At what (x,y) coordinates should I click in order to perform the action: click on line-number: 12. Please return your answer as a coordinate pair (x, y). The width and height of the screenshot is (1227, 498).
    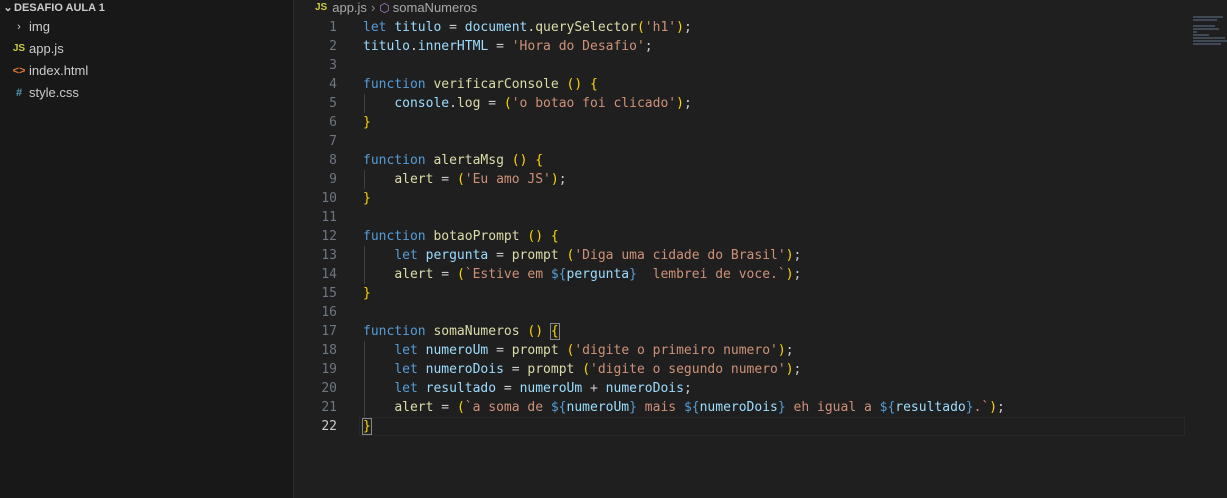
    Looking at the image, I should click on (329, 236).